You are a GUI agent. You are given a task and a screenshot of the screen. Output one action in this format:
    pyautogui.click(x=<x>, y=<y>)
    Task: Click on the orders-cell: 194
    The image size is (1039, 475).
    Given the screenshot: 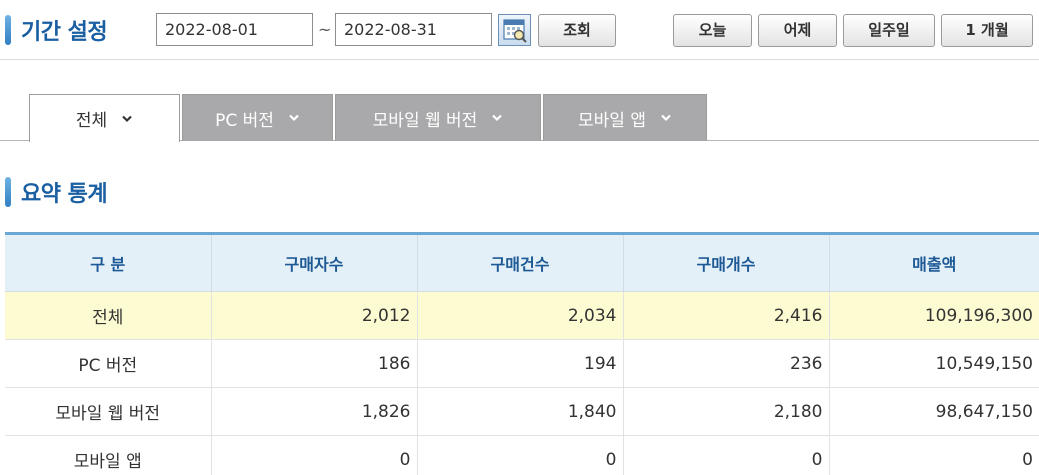 What is the action you would take?
    pyautogui.click(x=520, y=363)
    